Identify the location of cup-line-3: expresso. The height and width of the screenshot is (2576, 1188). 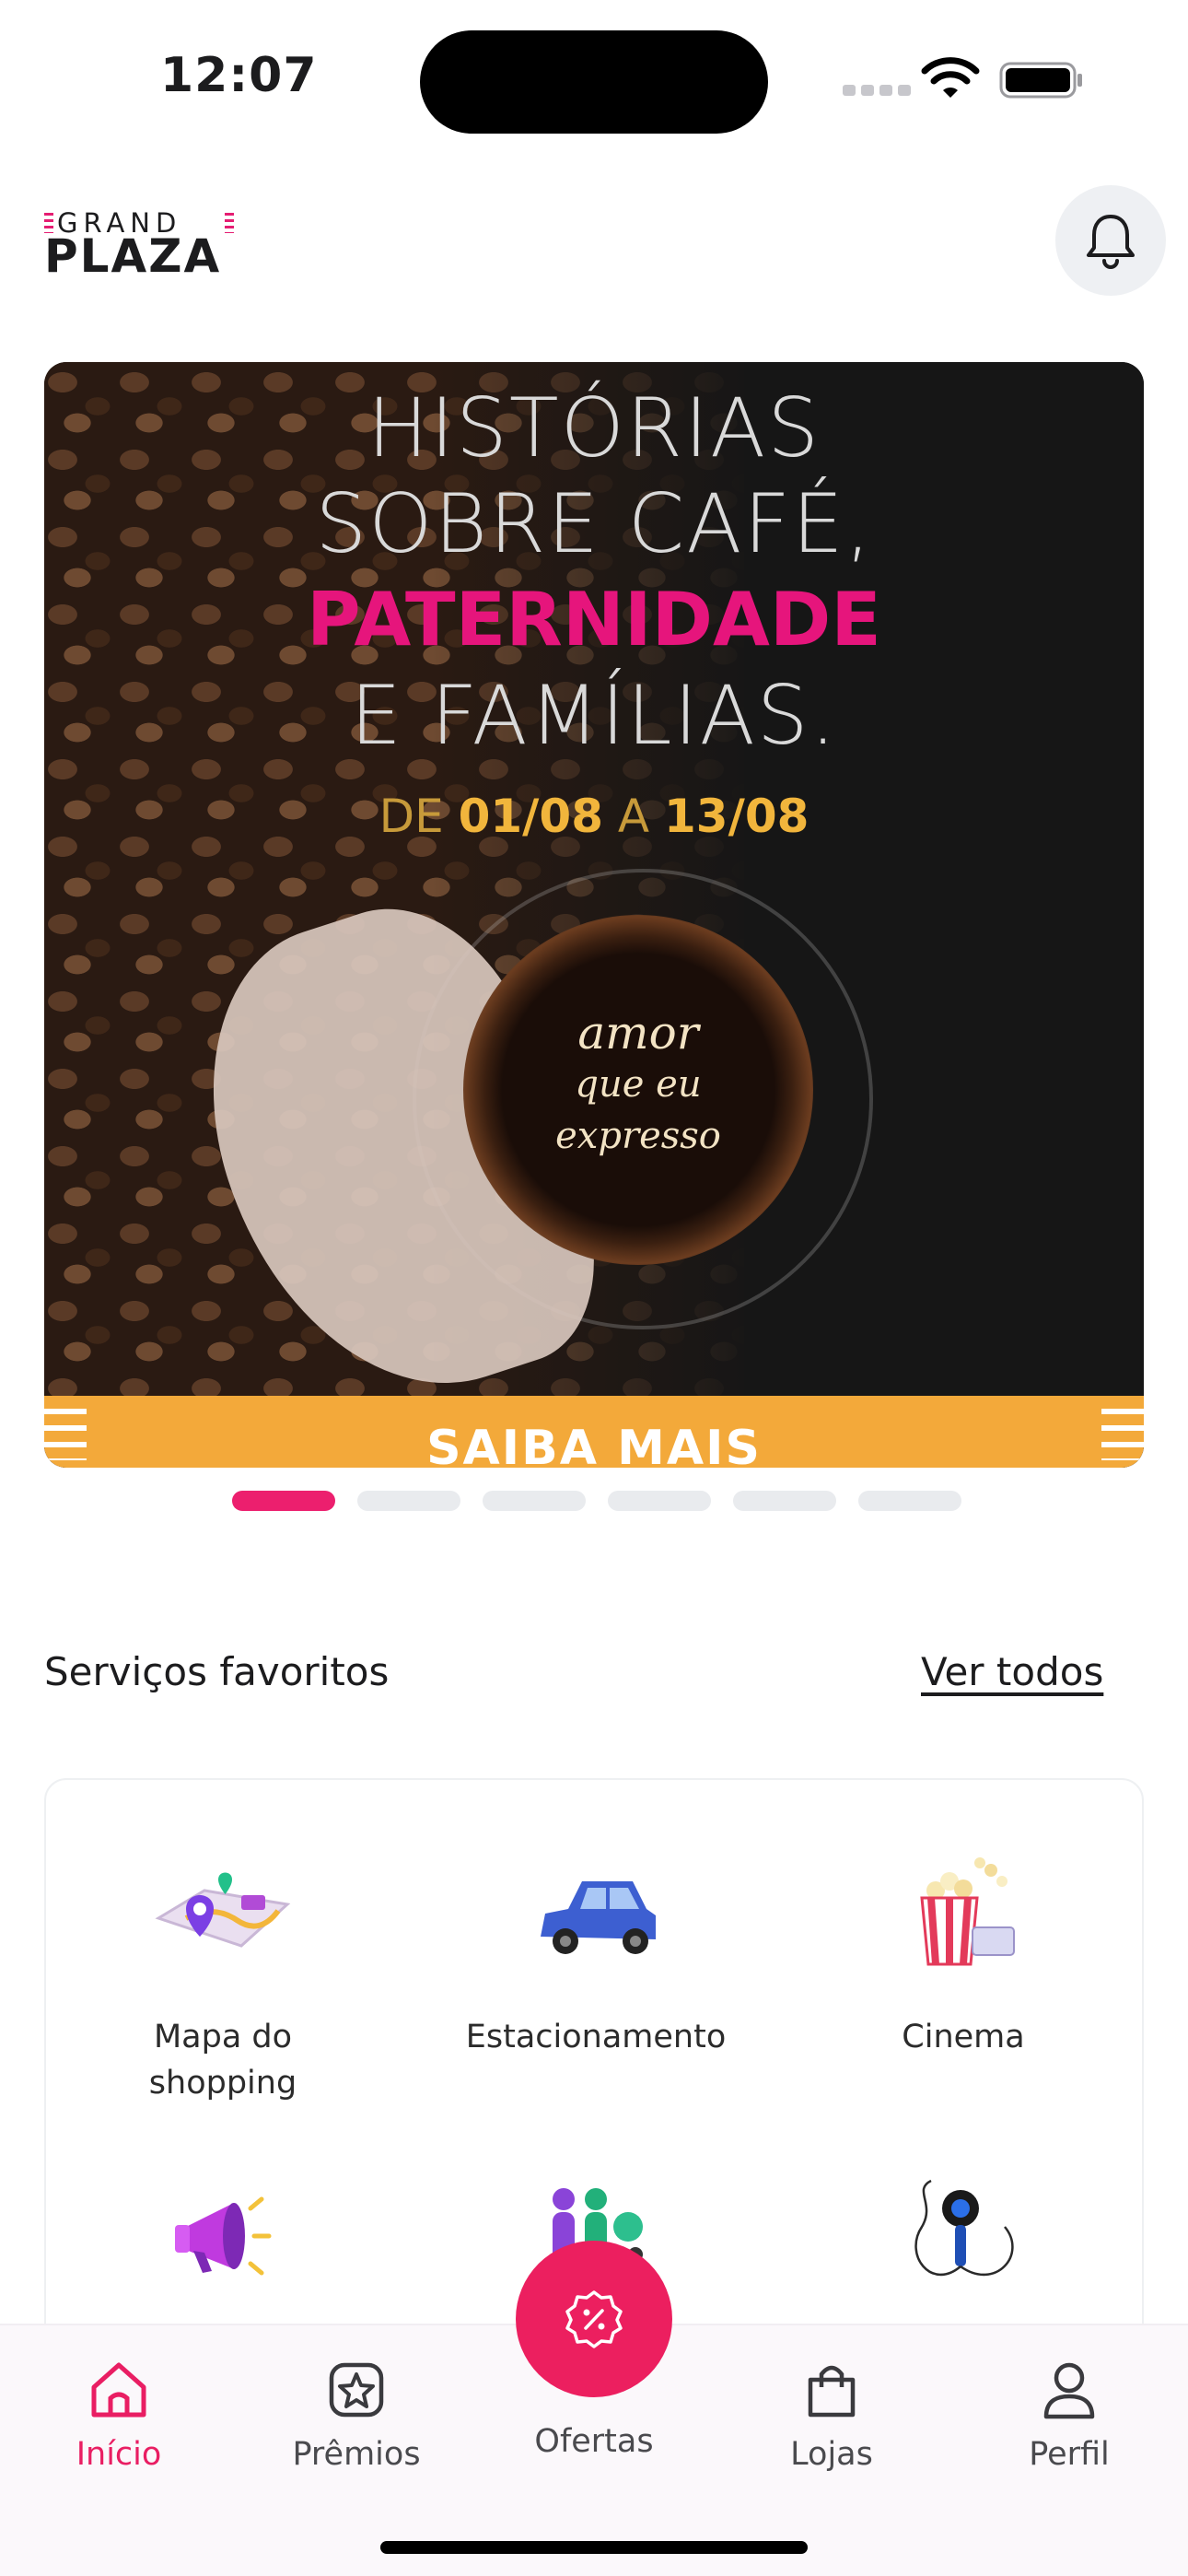
(638, 1136).